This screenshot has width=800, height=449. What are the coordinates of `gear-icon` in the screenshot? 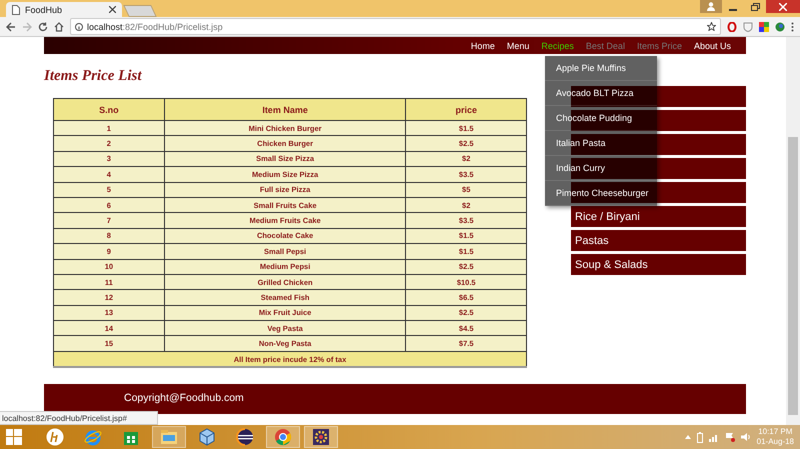 It's located at (321, 437).